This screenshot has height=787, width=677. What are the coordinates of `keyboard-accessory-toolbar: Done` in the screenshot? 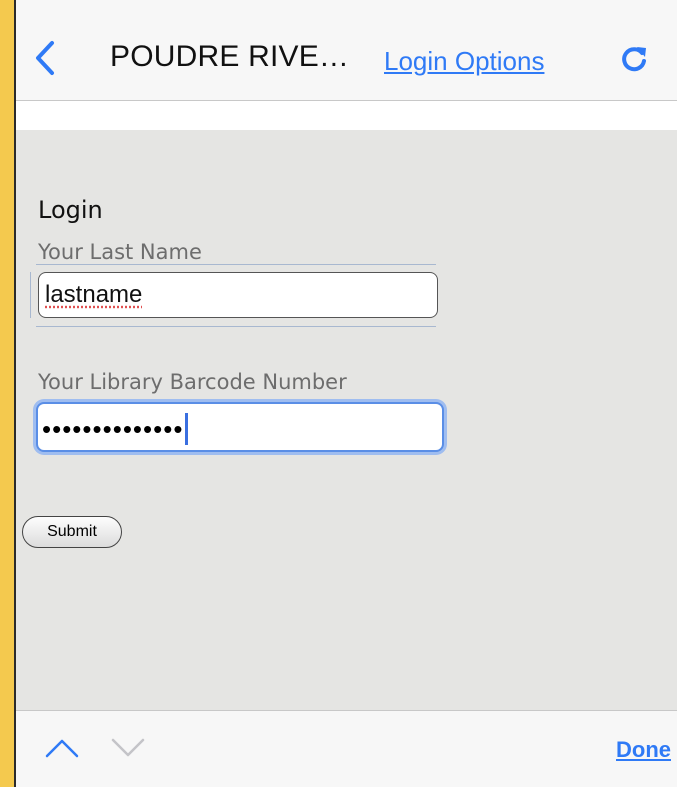 It's located at (346, 748).